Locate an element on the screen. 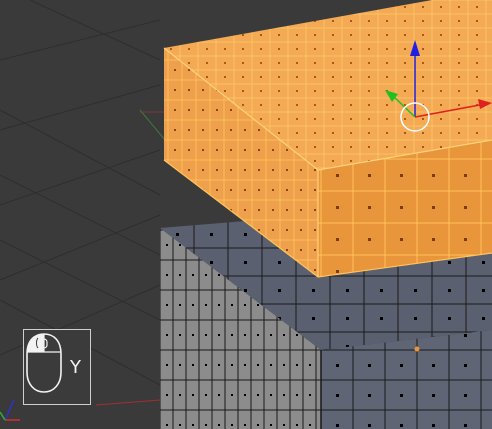 The width and height of the screenshot is (492, 429). mouse-icon is located at coordinates (44, 363).